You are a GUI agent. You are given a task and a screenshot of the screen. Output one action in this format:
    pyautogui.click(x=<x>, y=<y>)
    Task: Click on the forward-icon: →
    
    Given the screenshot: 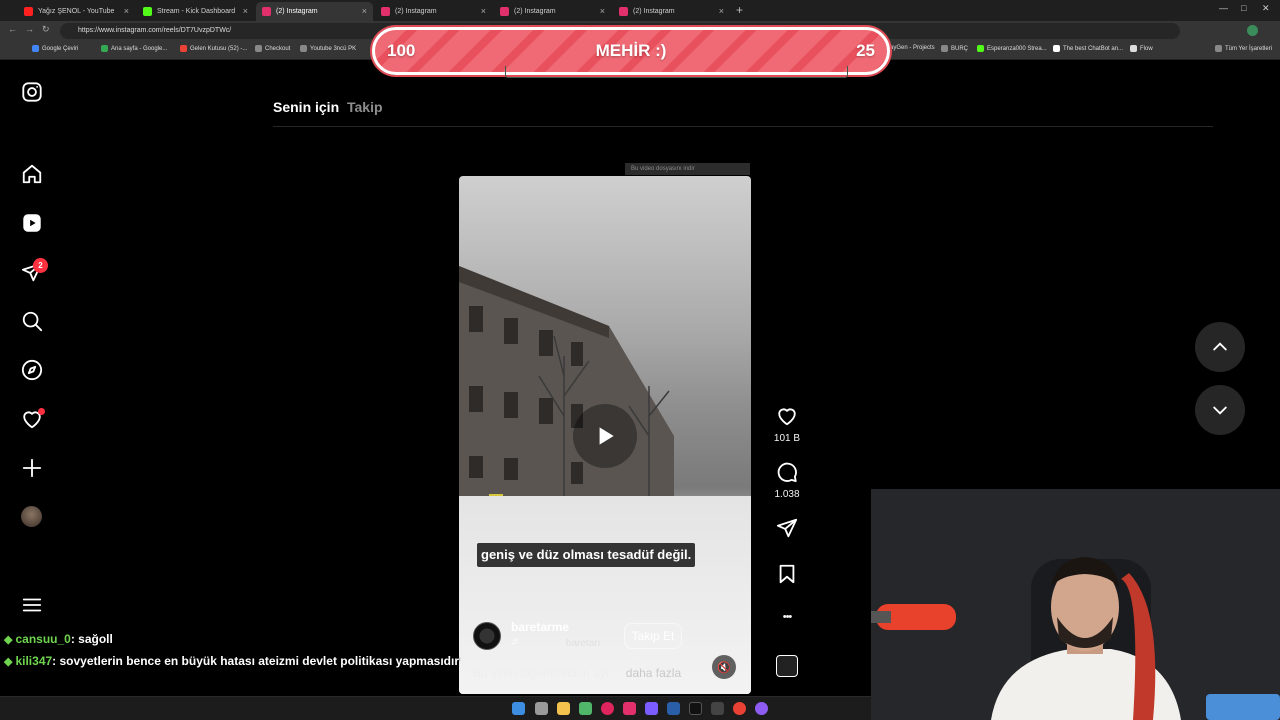 What is the action you would take?
    pyautogui.click(x=29, y=29)
    